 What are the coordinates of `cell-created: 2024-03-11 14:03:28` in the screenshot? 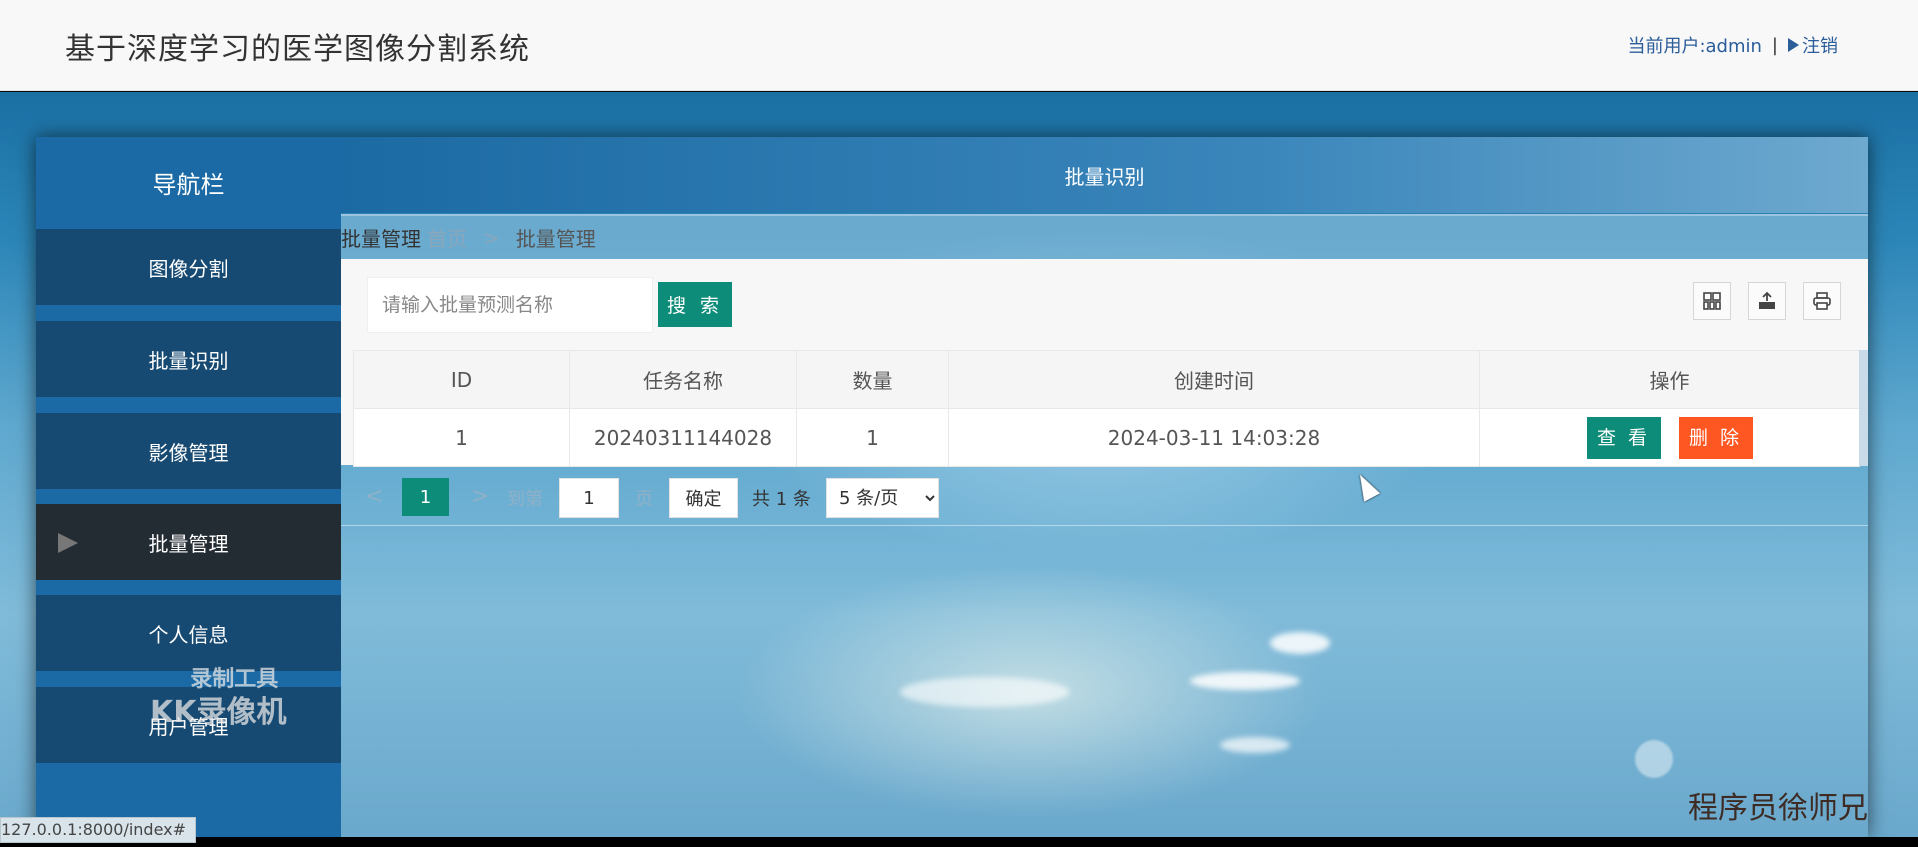 It's located at (1214, 437).